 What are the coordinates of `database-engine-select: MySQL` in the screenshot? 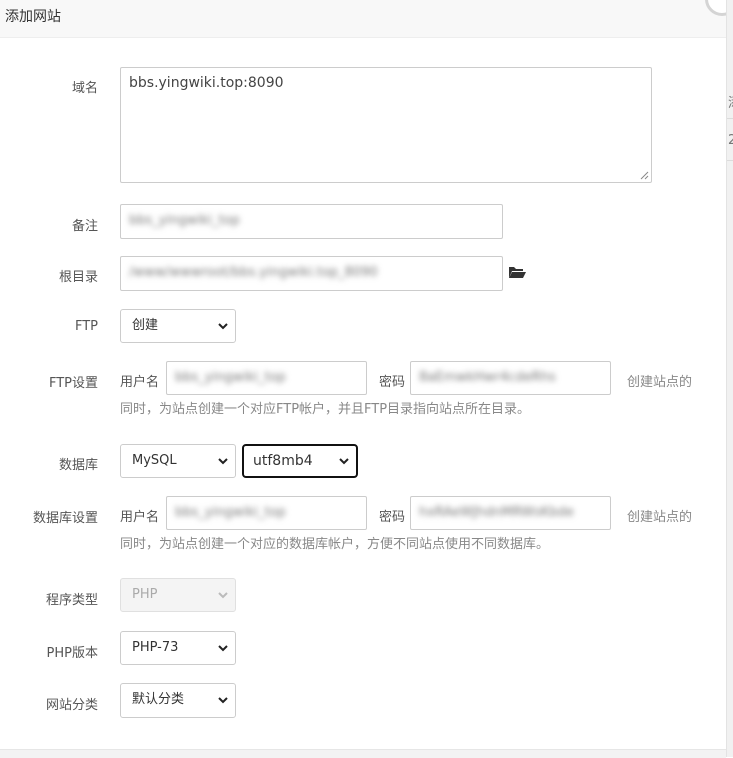 It's located at (178, 461).